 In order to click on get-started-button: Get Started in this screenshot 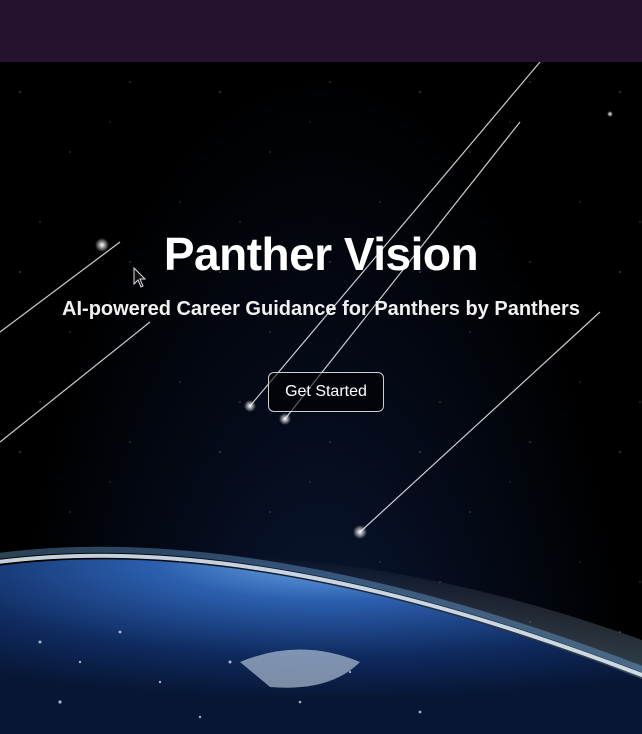, I will do `click(326, 392)`.